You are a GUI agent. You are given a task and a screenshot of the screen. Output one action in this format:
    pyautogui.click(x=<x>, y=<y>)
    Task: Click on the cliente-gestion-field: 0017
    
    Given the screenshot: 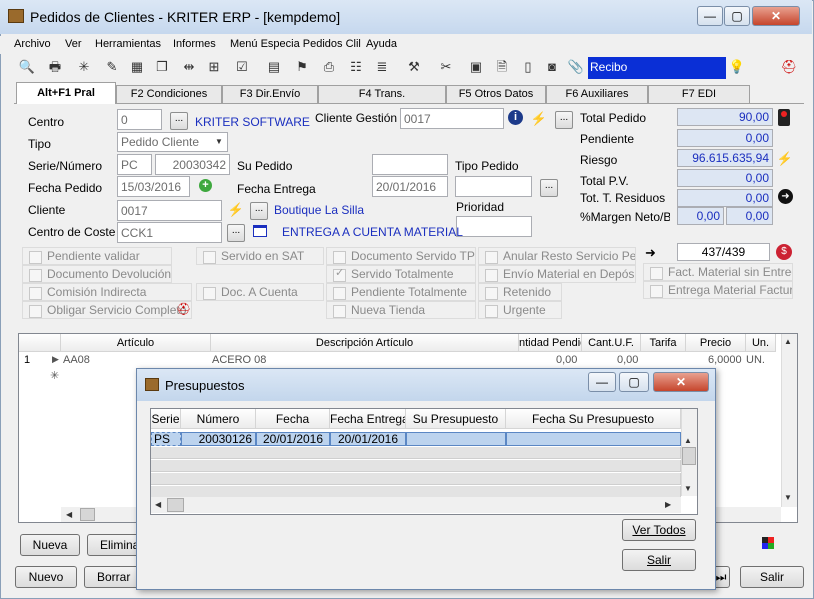 What is the action you would take?
    pyautogui.click(x=452, y=118)
    